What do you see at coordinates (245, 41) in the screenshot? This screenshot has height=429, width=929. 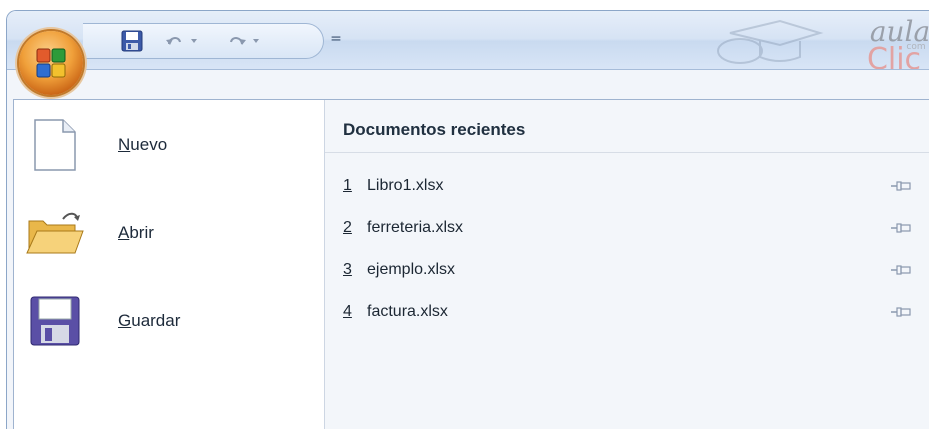 I see `redo-icon` at bounding box center [245, 41].